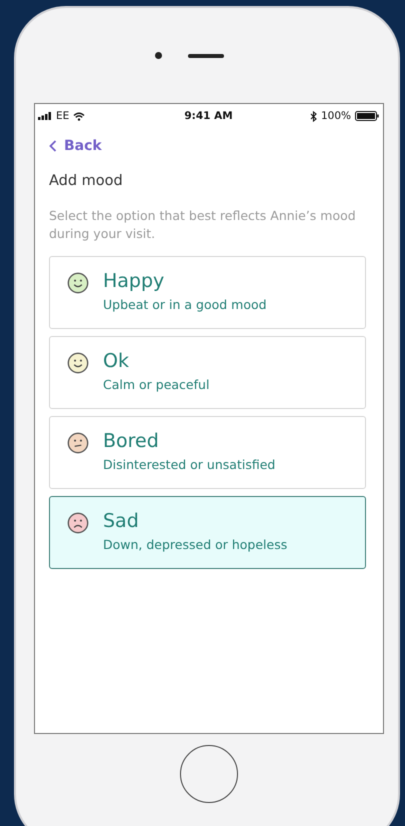 Image resolution: width=405 pixels, height=826 pixels. I want to click on mood-description: Calm or peaceful, so click(156, 384).